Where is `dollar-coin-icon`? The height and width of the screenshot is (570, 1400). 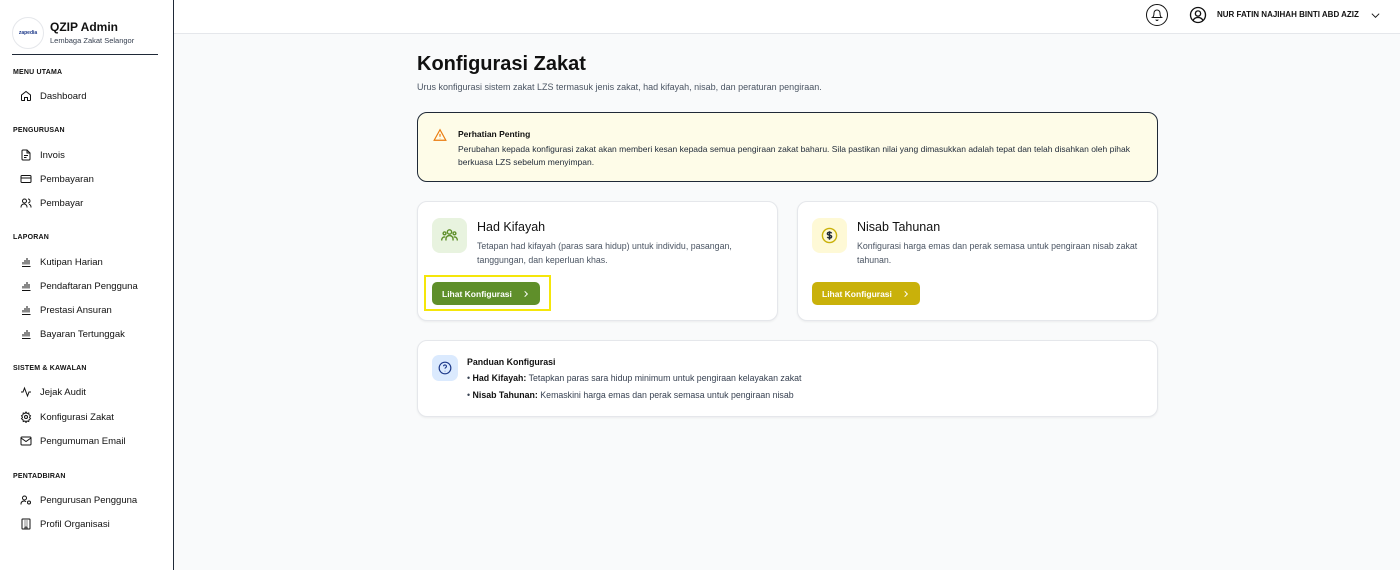
dollar-coin-icon is located at coordinates (829, 235).